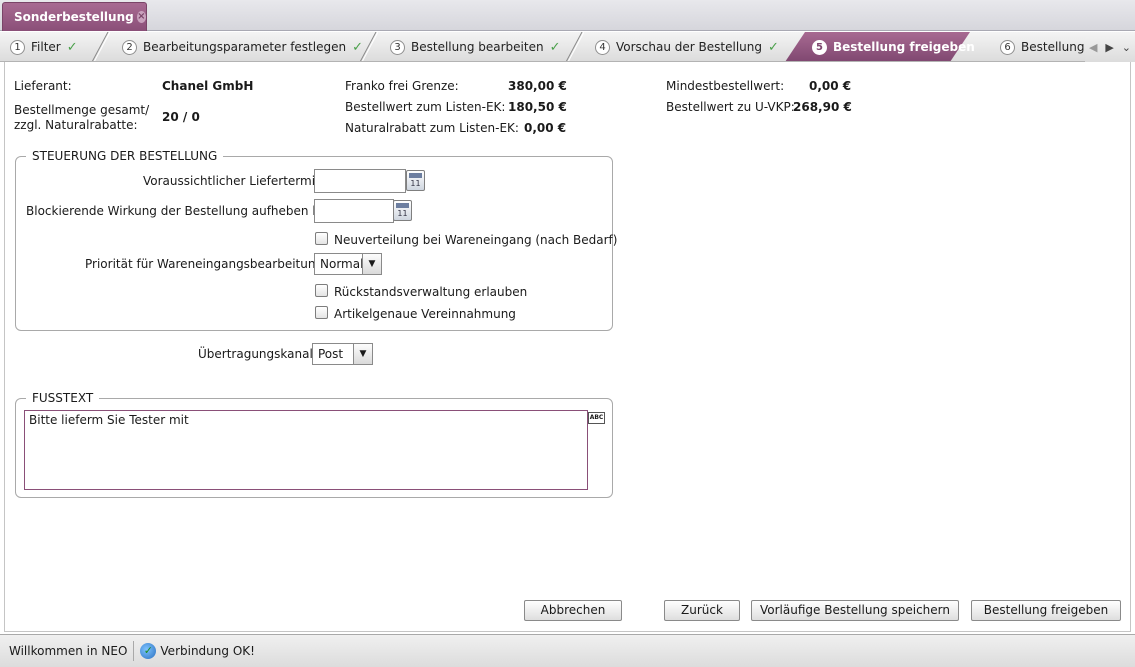  Describe the element at coordinates (1048, 46) in the screenshot. I see `step-bestellung-abschliessen: 6 Bestellung a` at that location.